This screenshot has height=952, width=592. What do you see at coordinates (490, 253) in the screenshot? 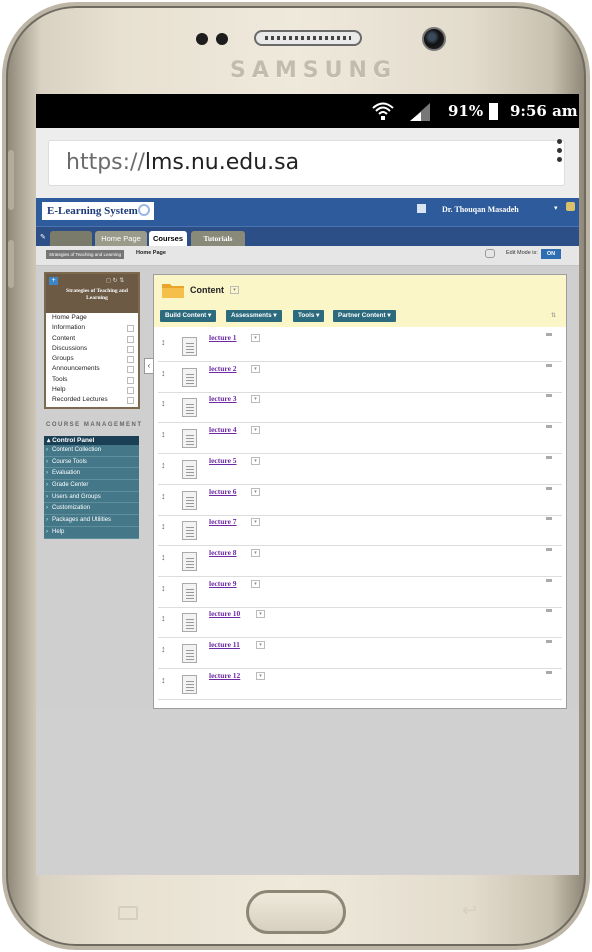
I see `help-icon` at bounding box center [490, 253].